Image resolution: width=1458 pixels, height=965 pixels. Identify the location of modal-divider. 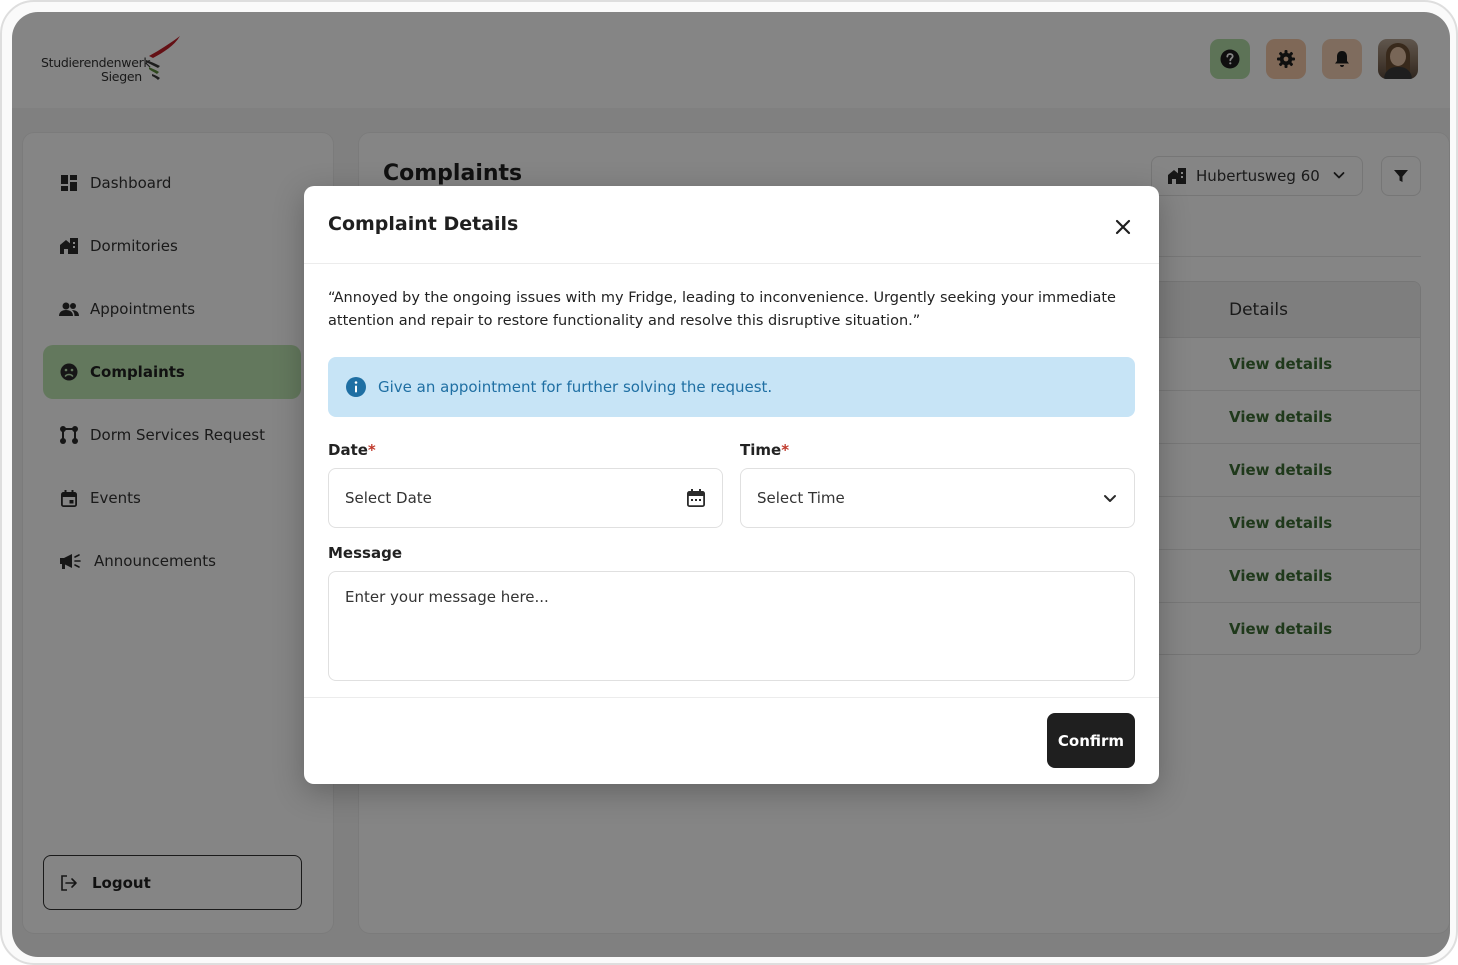
(731, 263).